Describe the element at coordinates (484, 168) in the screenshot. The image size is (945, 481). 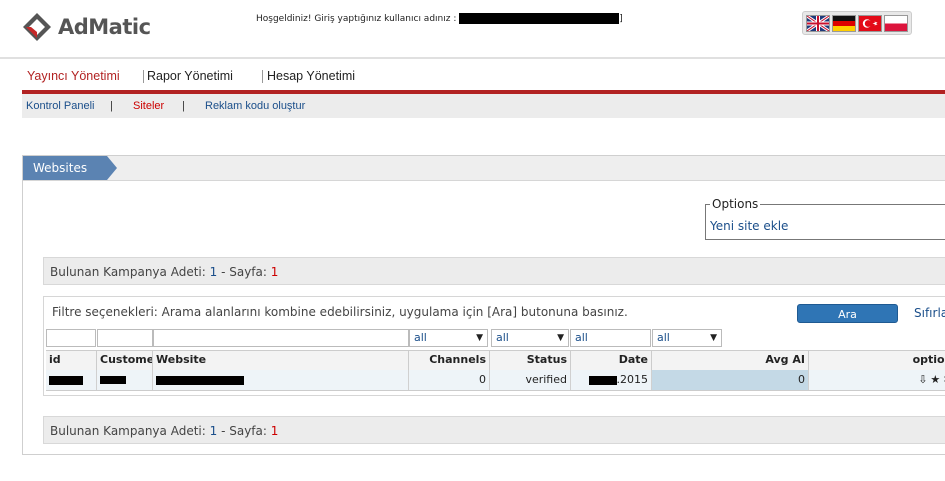
I see `panel-header: Websites` at that location.